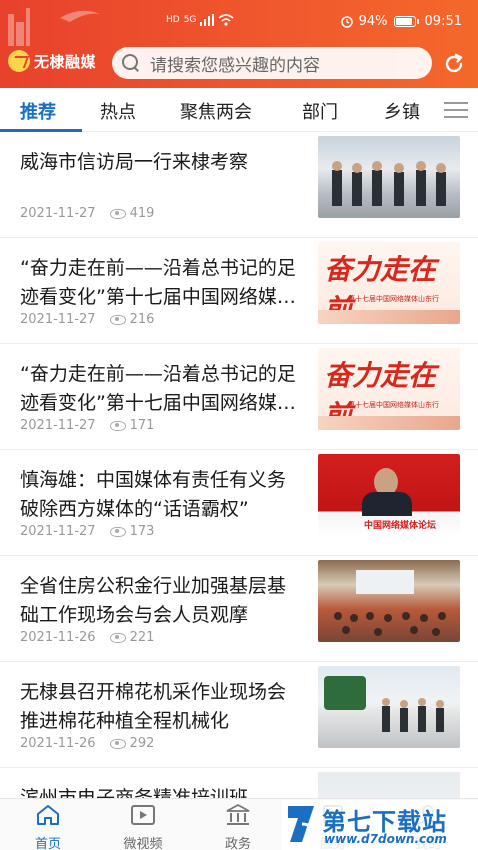  What do you see at coordinates (47, 843) in the screenshot?
I see `nav-home-label: 首页` at bounding box center [47, 843].